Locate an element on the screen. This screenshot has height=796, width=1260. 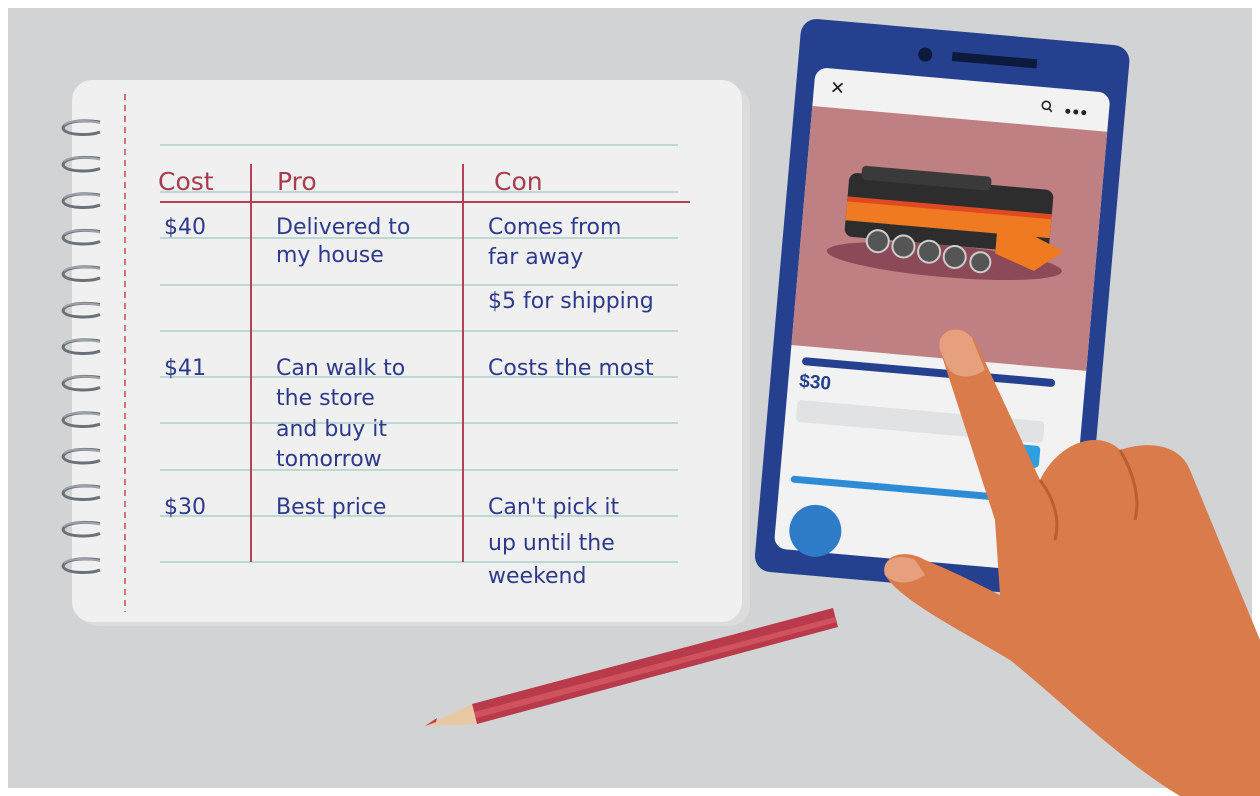
row2-pro-line1: Can walk to is located at coordinates (340, 368).